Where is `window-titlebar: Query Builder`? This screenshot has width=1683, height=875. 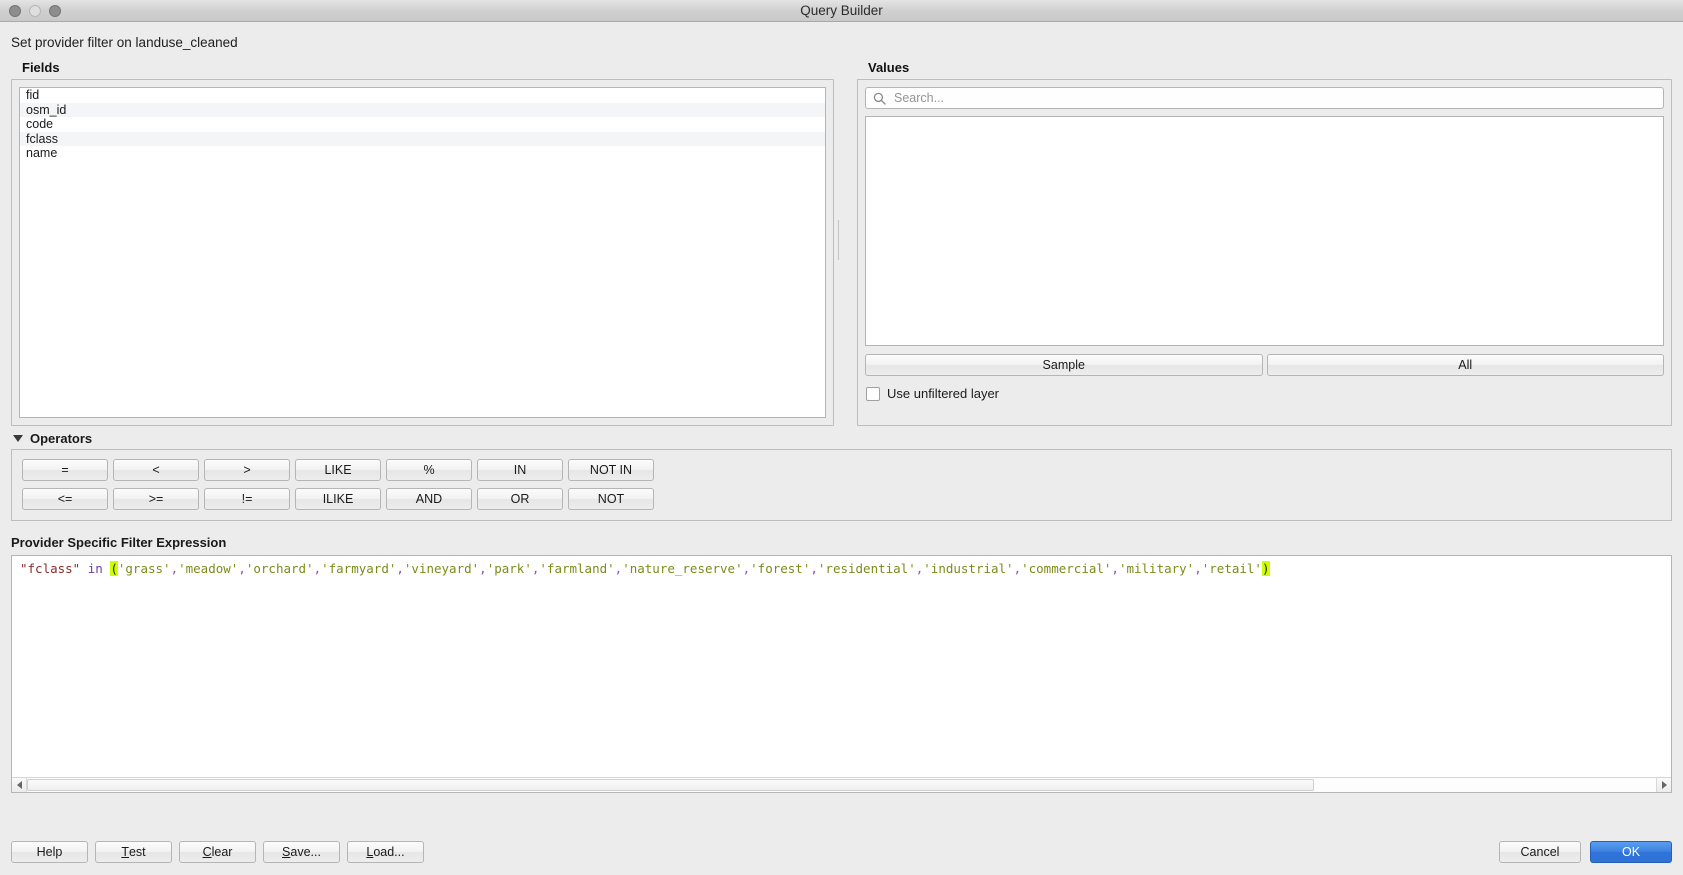
window-titlebar: Query Builder is located at coordinates (841, 11).